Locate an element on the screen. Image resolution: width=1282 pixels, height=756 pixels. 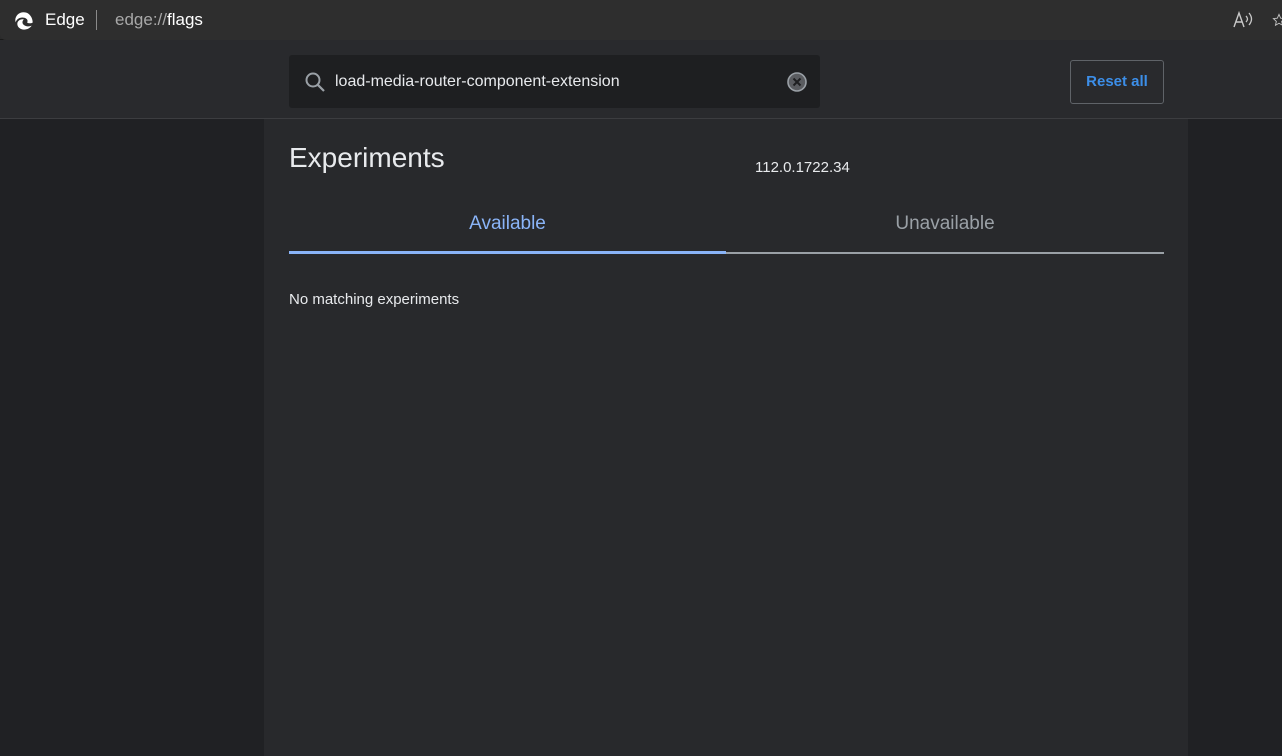
browser-name: Edge is located at coordinates (65, 19).